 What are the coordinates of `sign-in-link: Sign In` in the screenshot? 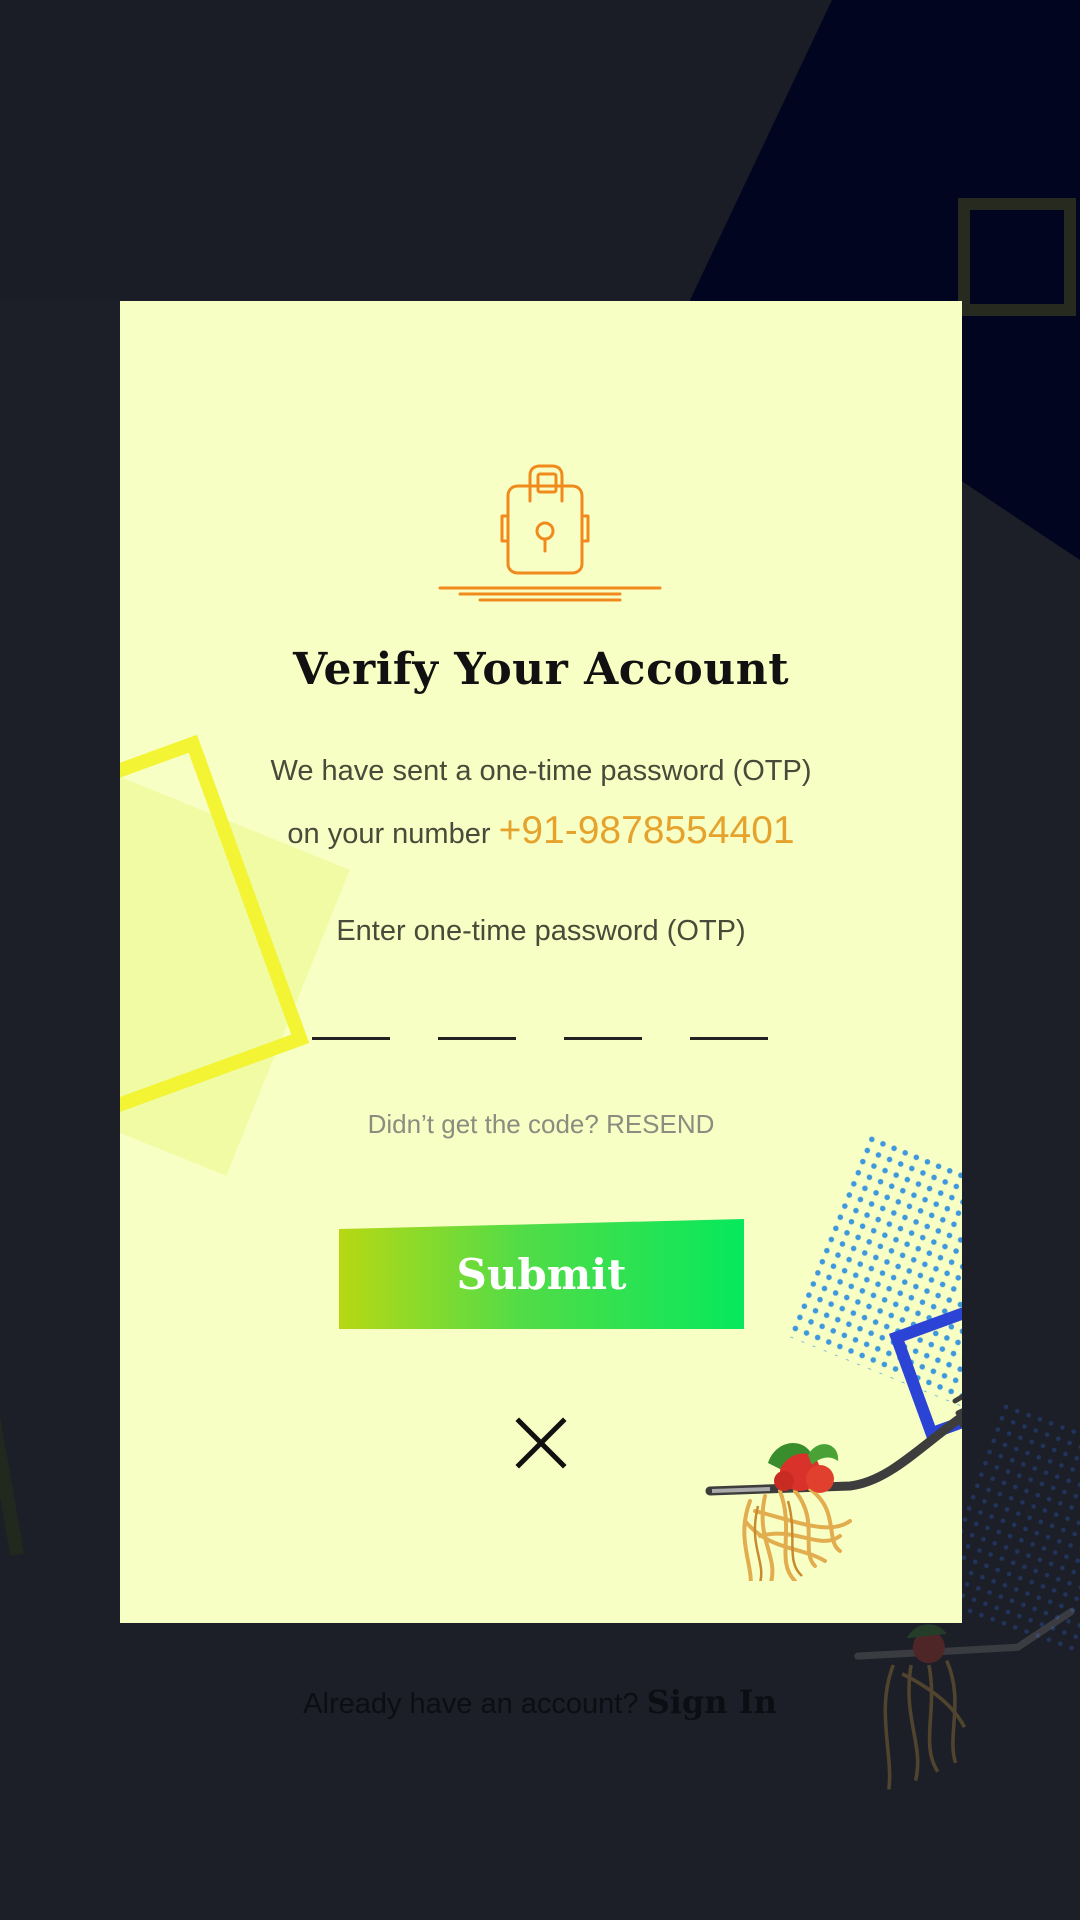 It's located at (712, 1702).